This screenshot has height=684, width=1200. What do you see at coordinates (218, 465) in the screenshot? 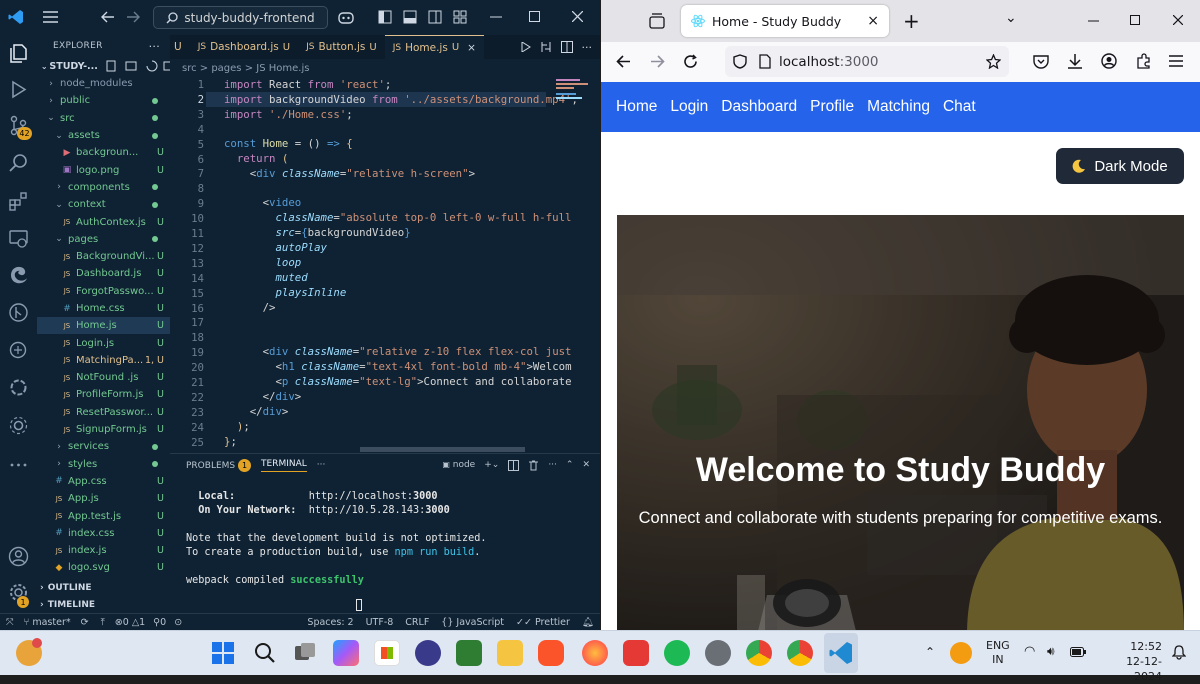
I see `tab-problems: PROBLEMS 1` at bounding box center [218, 465].